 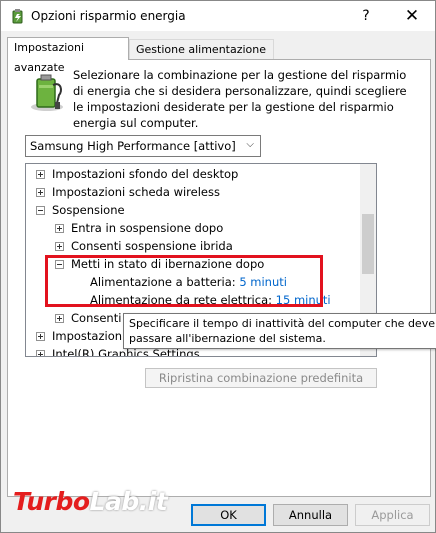 I want to click on tree-item-hybrid-sleep: Consenti sospensione ibrida, so click(x=144, y=246).